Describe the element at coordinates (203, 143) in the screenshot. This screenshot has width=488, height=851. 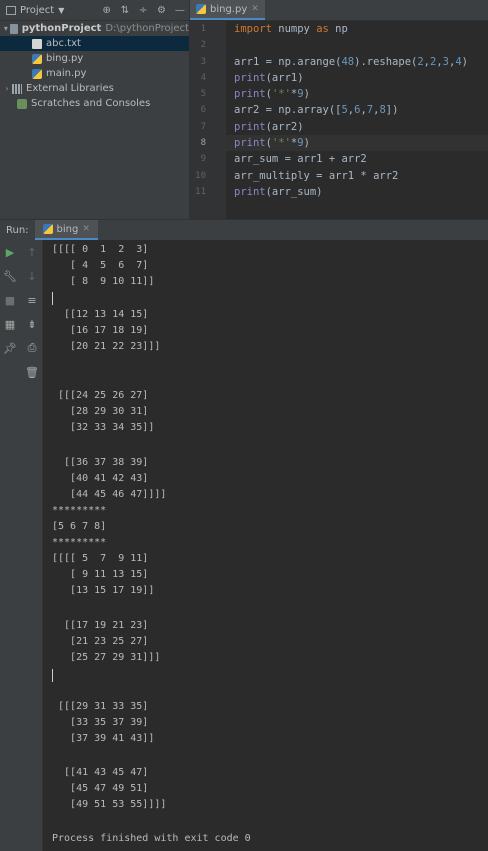
I see `line-number: 8` at that location.